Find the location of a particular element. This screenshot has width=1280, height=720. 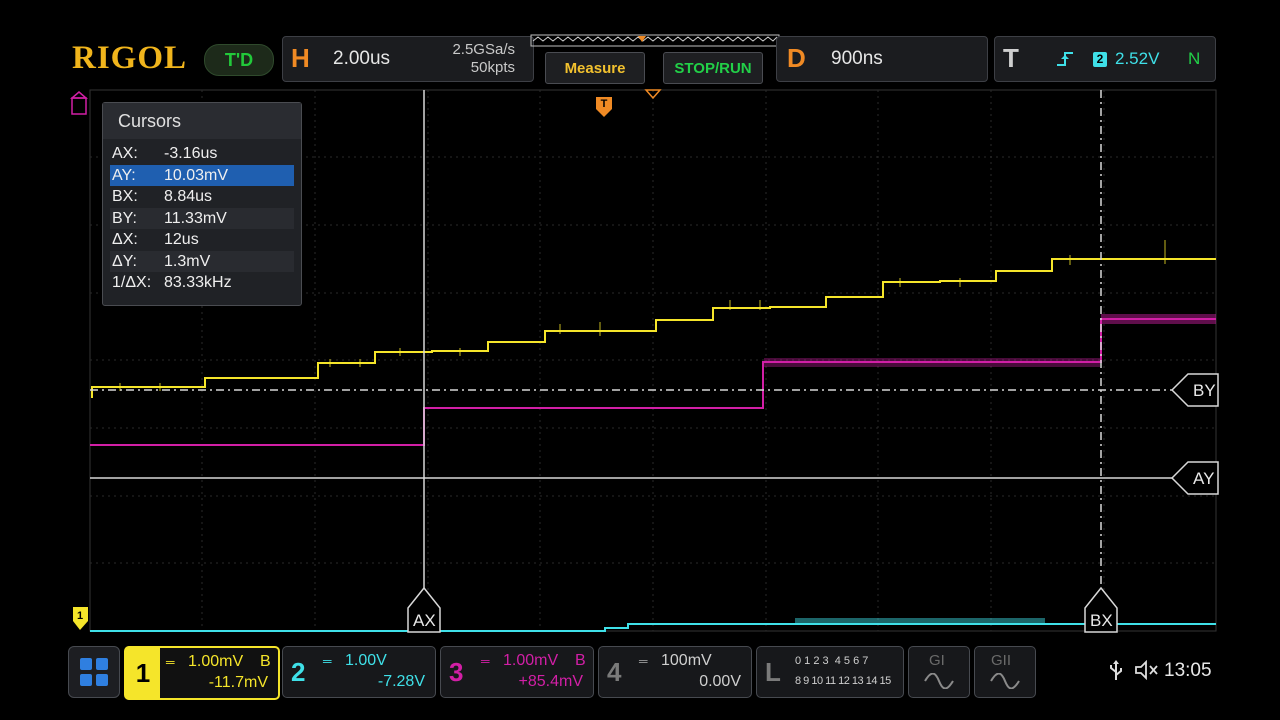

channel1-bw-limit: B is located at coordinates (265, 661).